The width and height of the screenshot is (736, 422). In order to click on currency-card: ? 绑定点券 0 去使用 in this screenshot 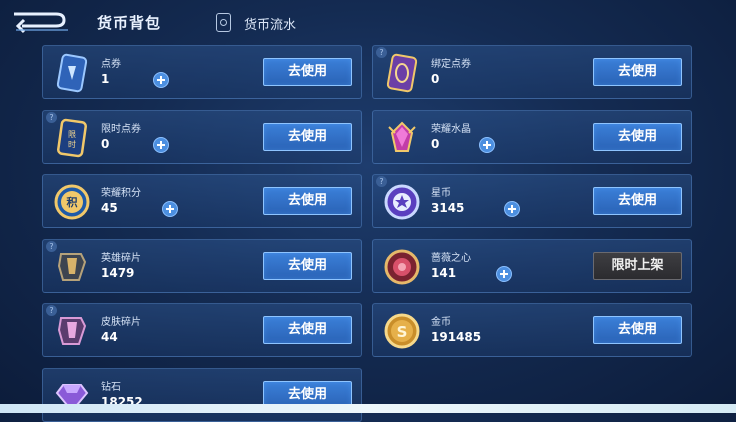, I will do `click(532, 72)`.